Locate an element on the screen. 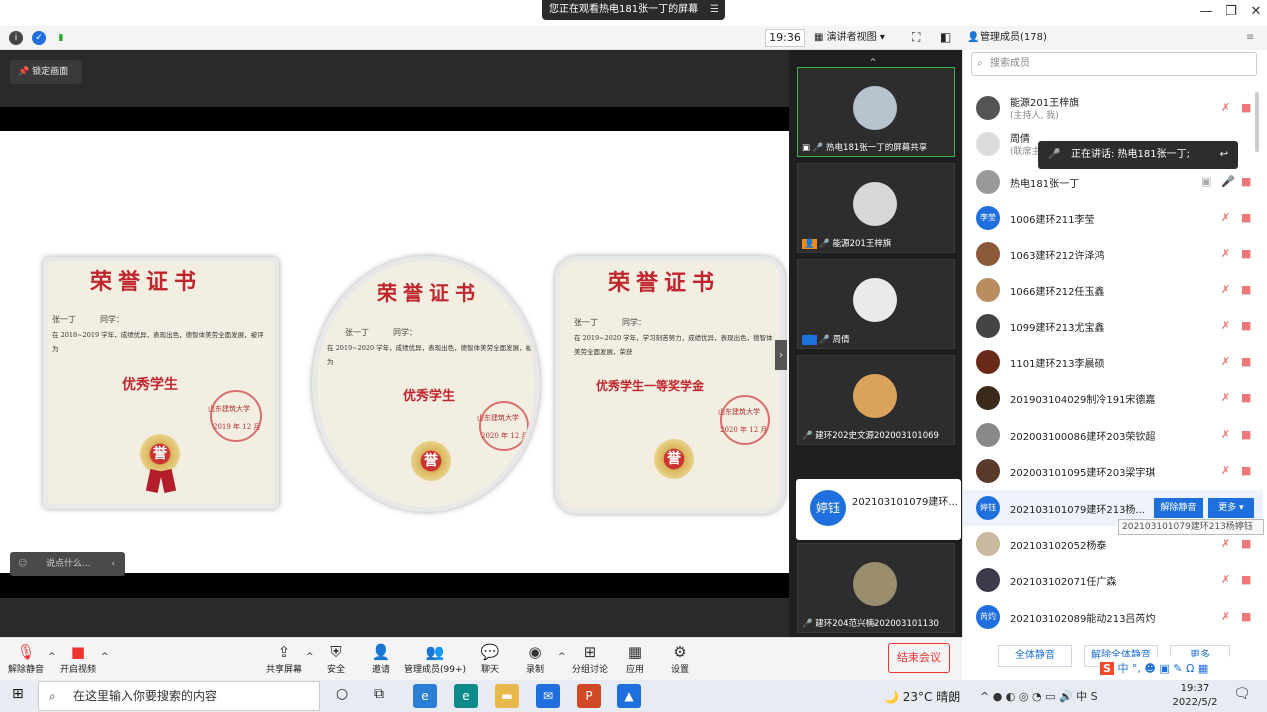  ime-toolbar: S 中 °, ☻ ▣ ✎ Ω ▦ is located at coordinates (1183, 669).